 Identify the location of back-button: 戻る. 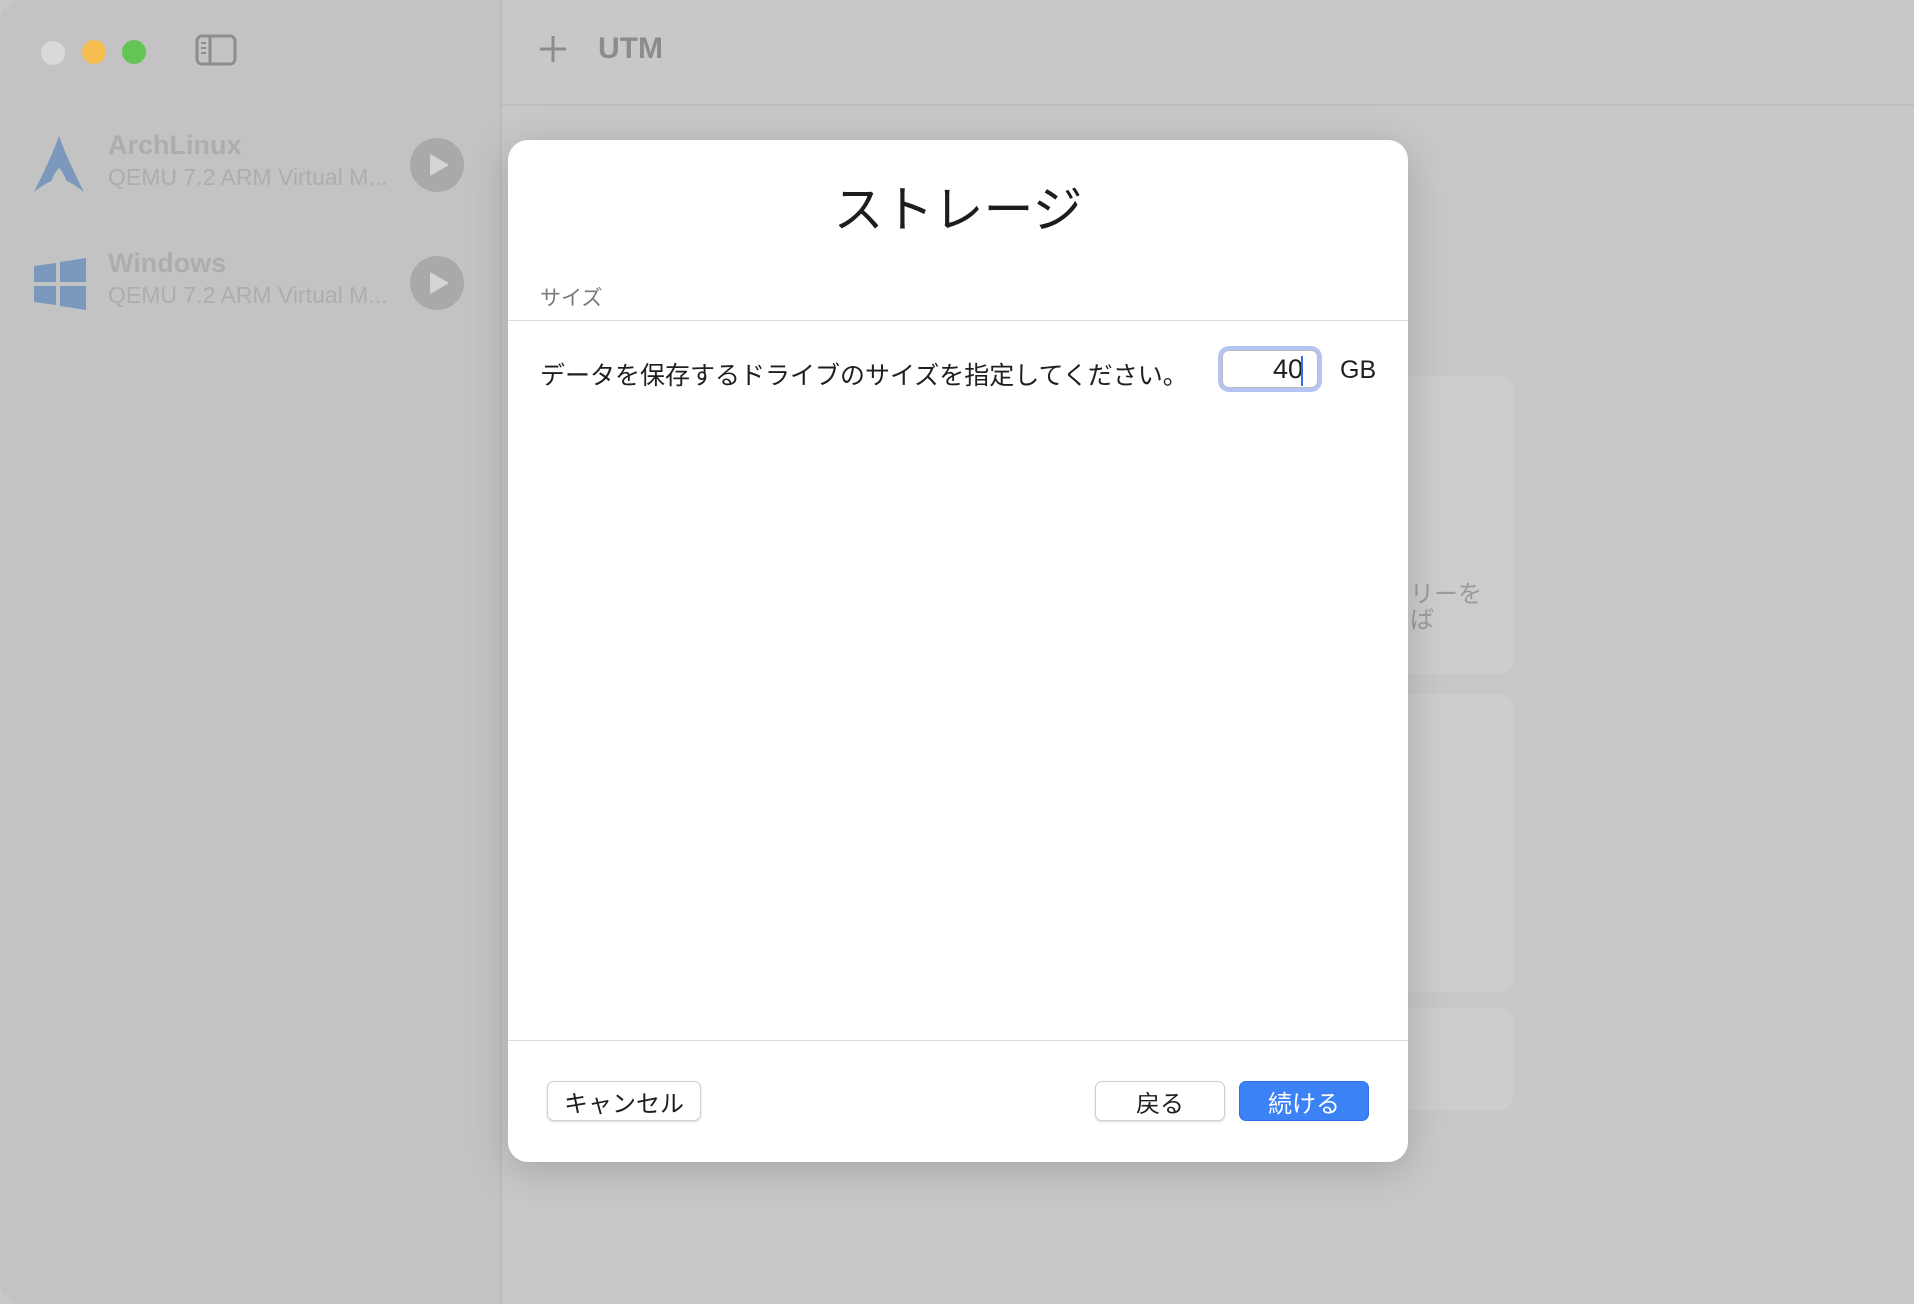
(1160, 1101).